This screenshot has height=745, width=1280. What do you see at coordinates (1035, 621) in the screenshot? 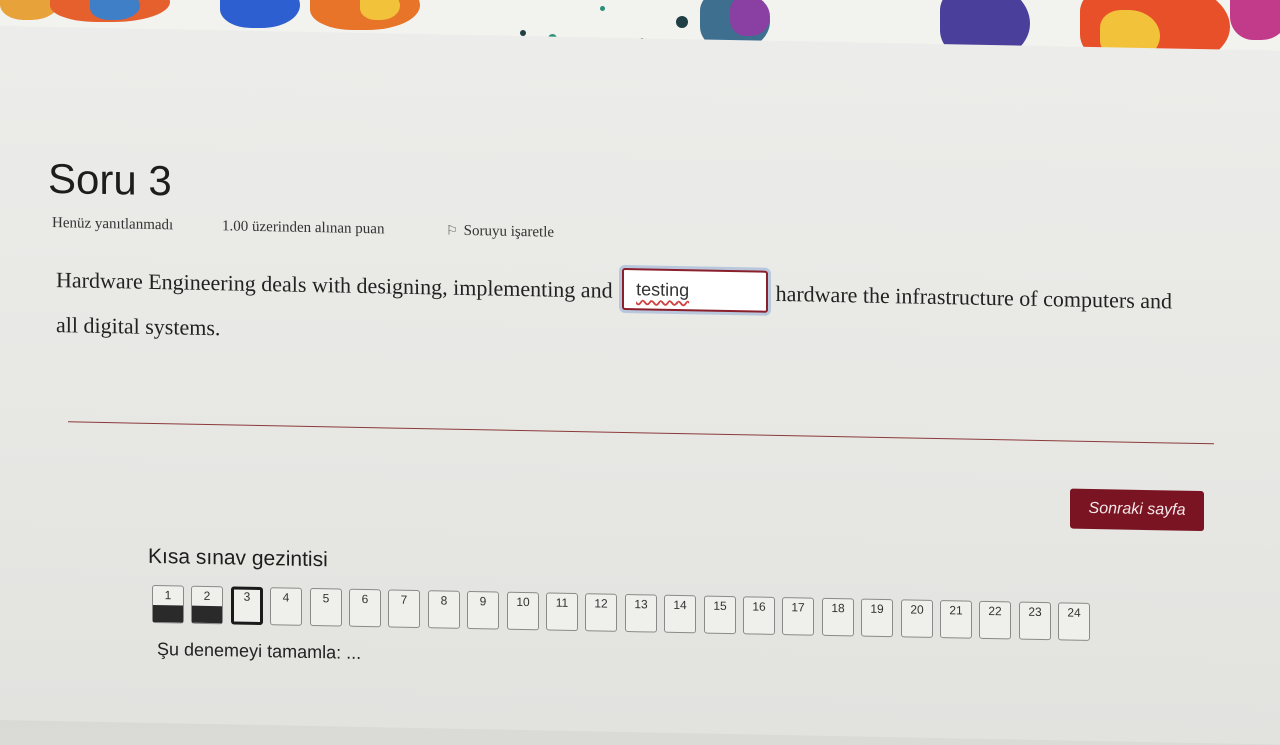
I see `nav-button-23: 23` at bounding box center [1035, 621].